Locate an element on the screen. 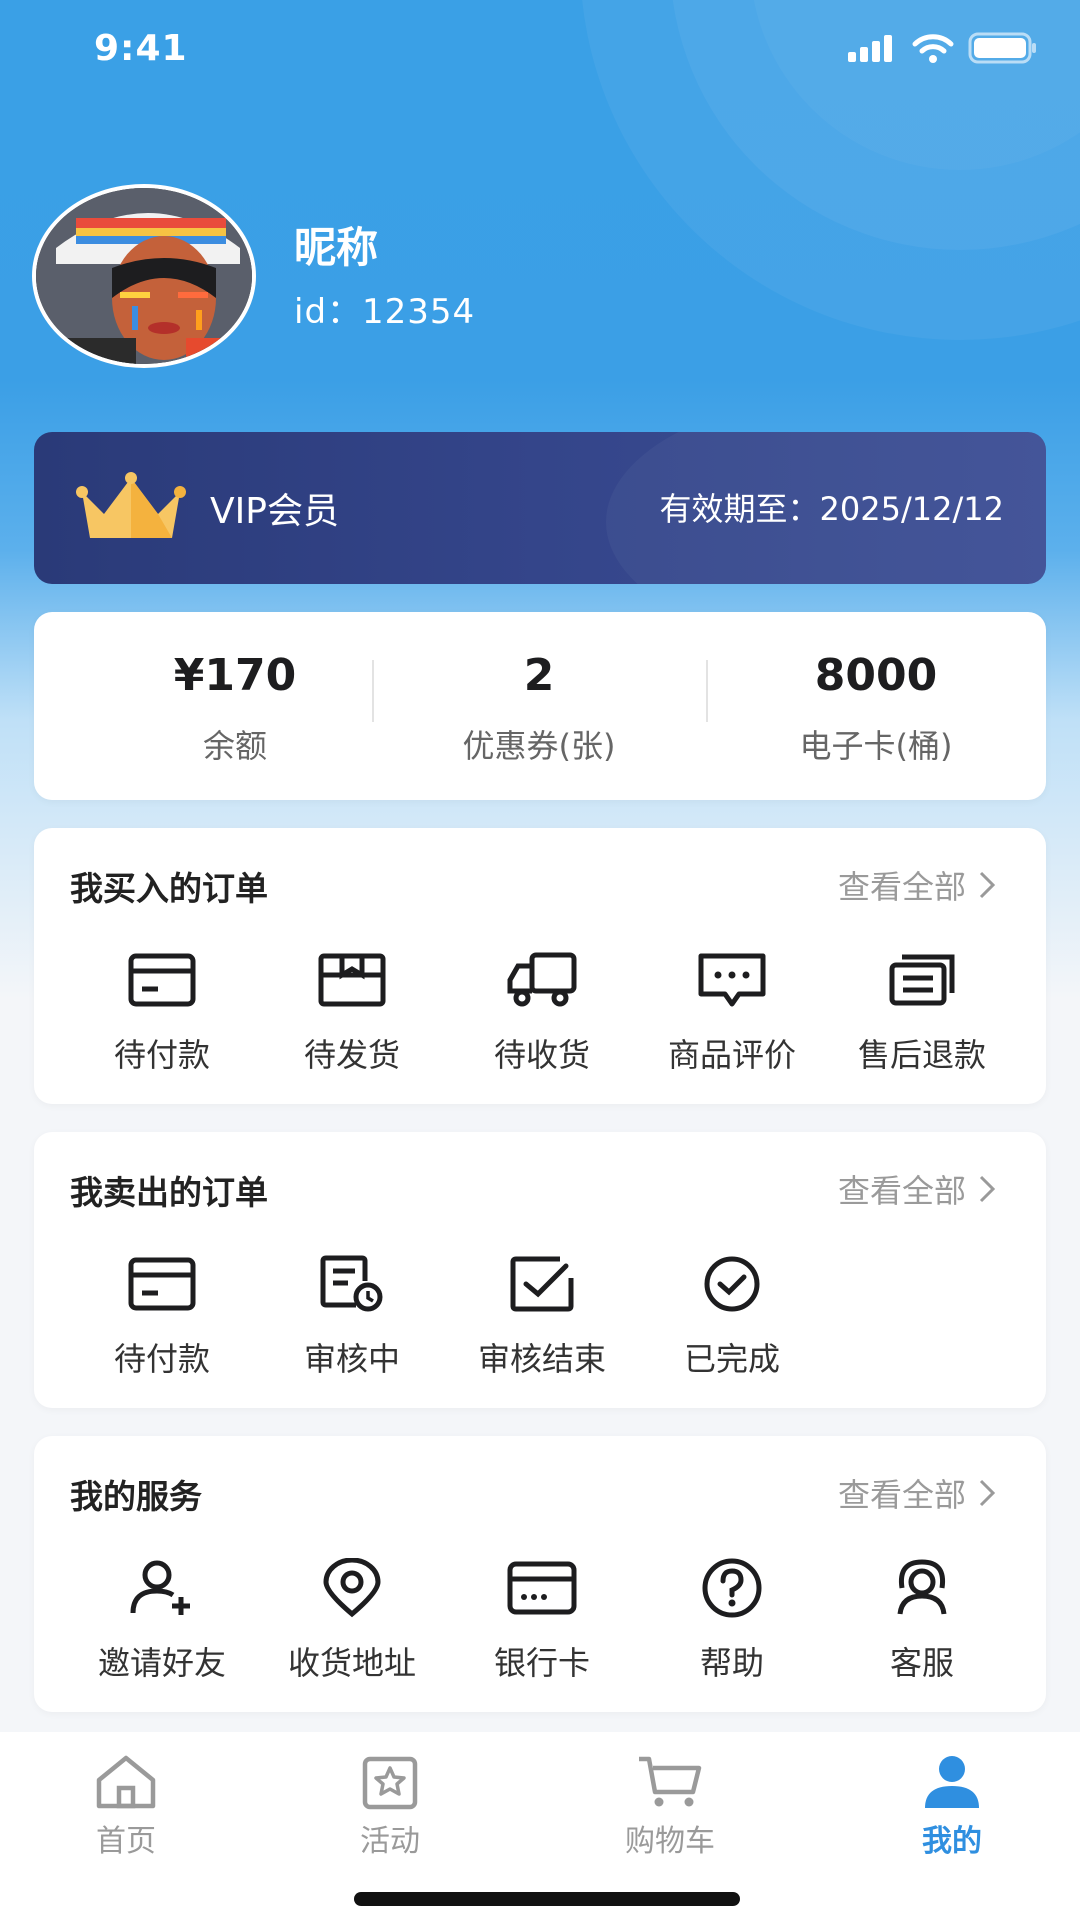 This screenshot has width=1080, height=1920. vip-expiry: 有效期至：2025/12/12 is located at coordinates (831, 509).